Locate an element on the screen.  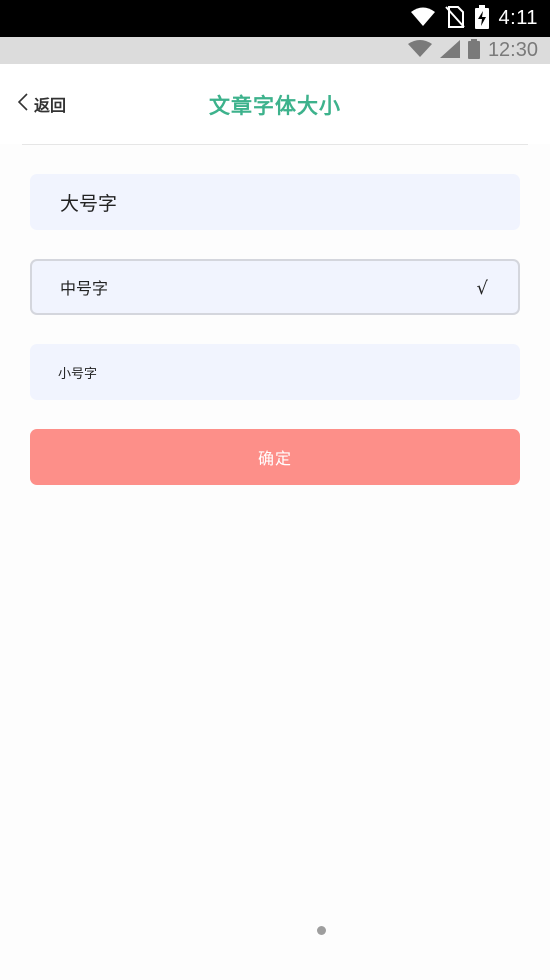
device-status-icons: 4:11 is located at coordinates (474, 18).